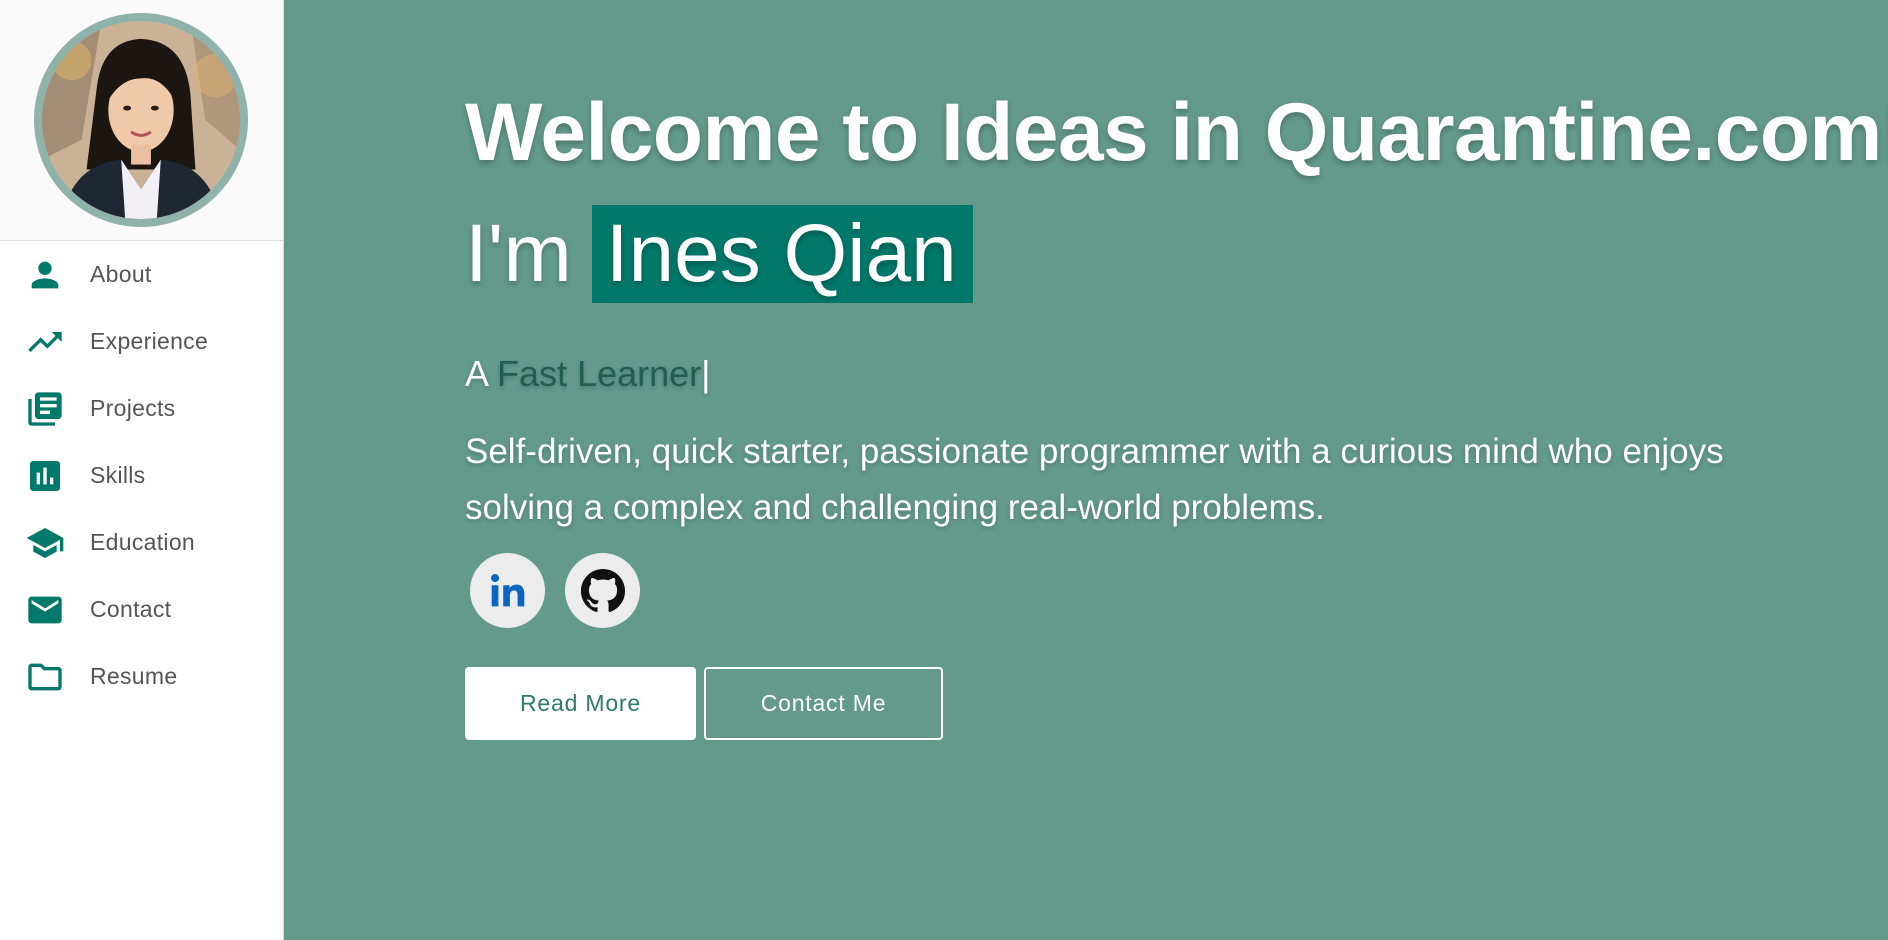 The image size is (1888, 940). I want to click on typed-tagline: A Fast Learner|, so click(588, 374).